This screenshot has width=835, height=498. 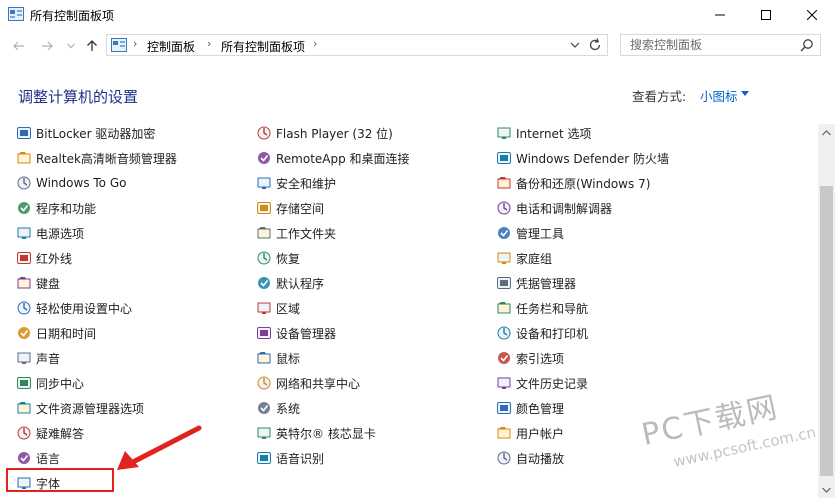 What do you see at coordinates (719, 95) in the screenshot?
I see `view-by-dropdown: 小图标` at bounding box center [719, 95].